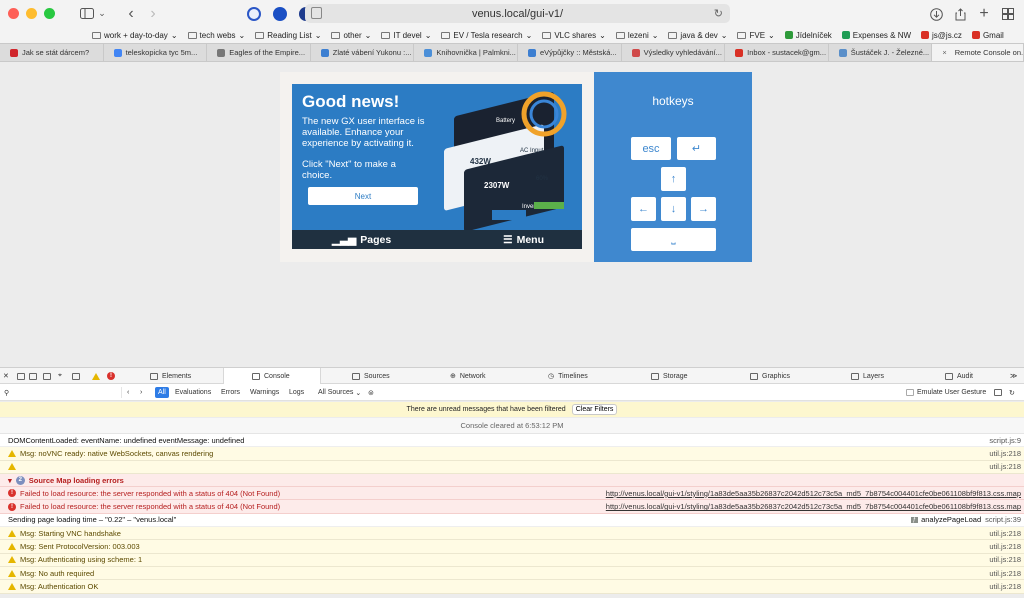 This screenshot has height=598, width=1024. Describe the element at coordinates (636, 35) in the screenshot. I see `bookmark-folder: lezeni ⌄` at that location.